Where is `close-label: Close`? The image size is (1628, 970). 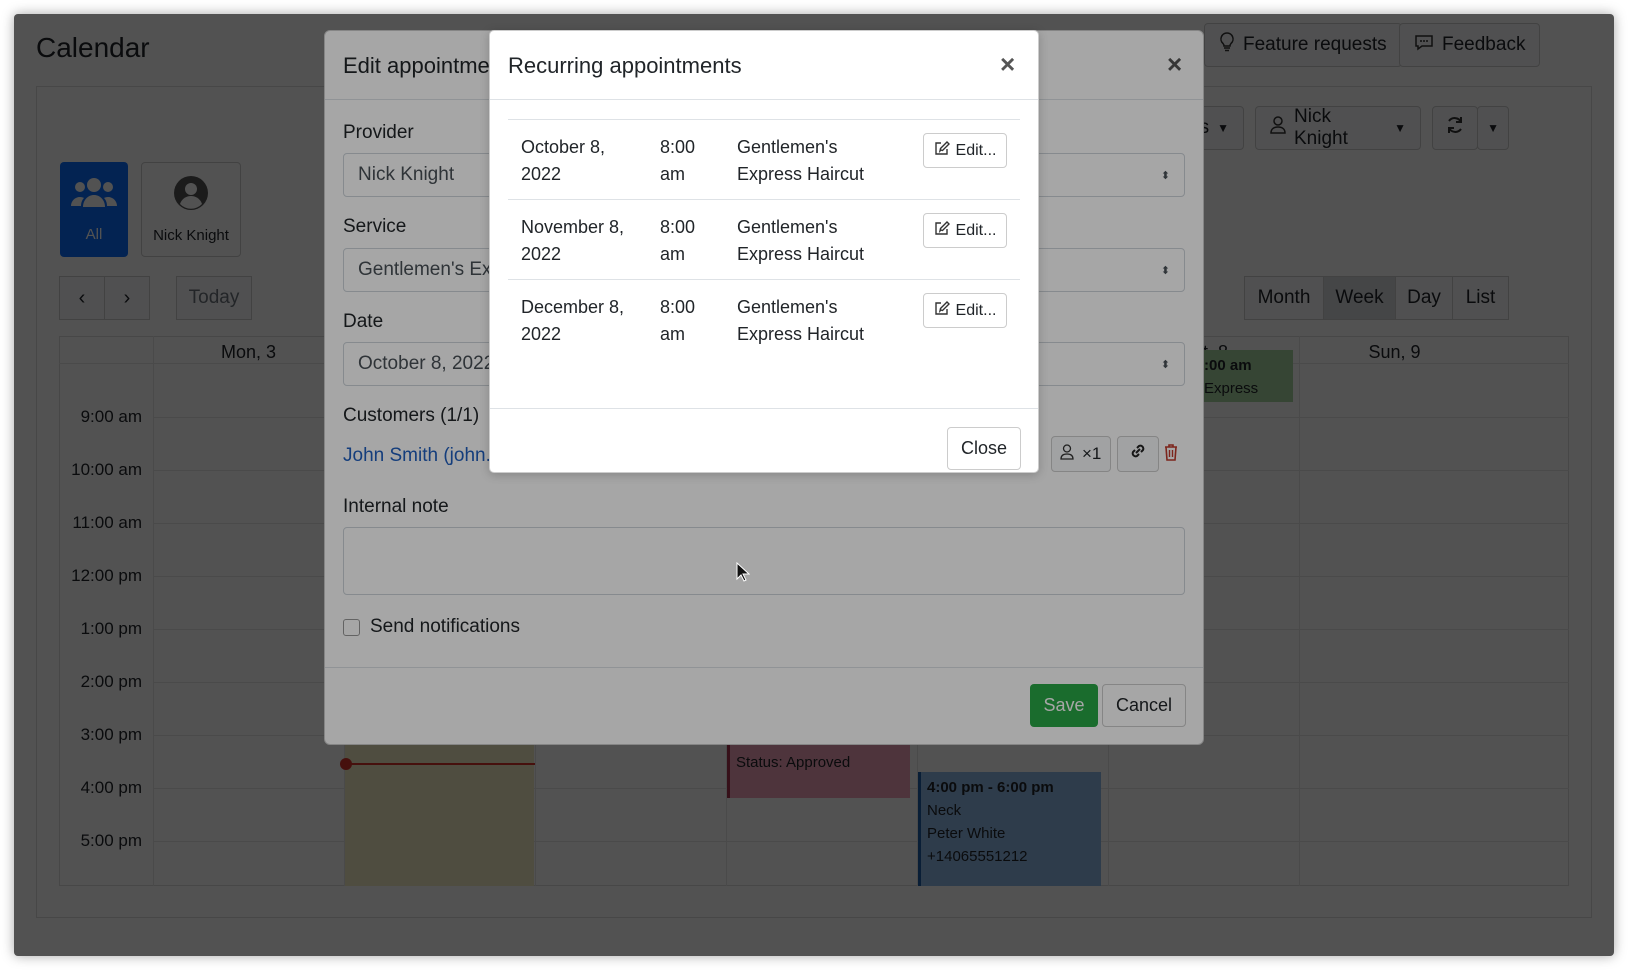
close-label: Close is located at coordinates (984, 448).